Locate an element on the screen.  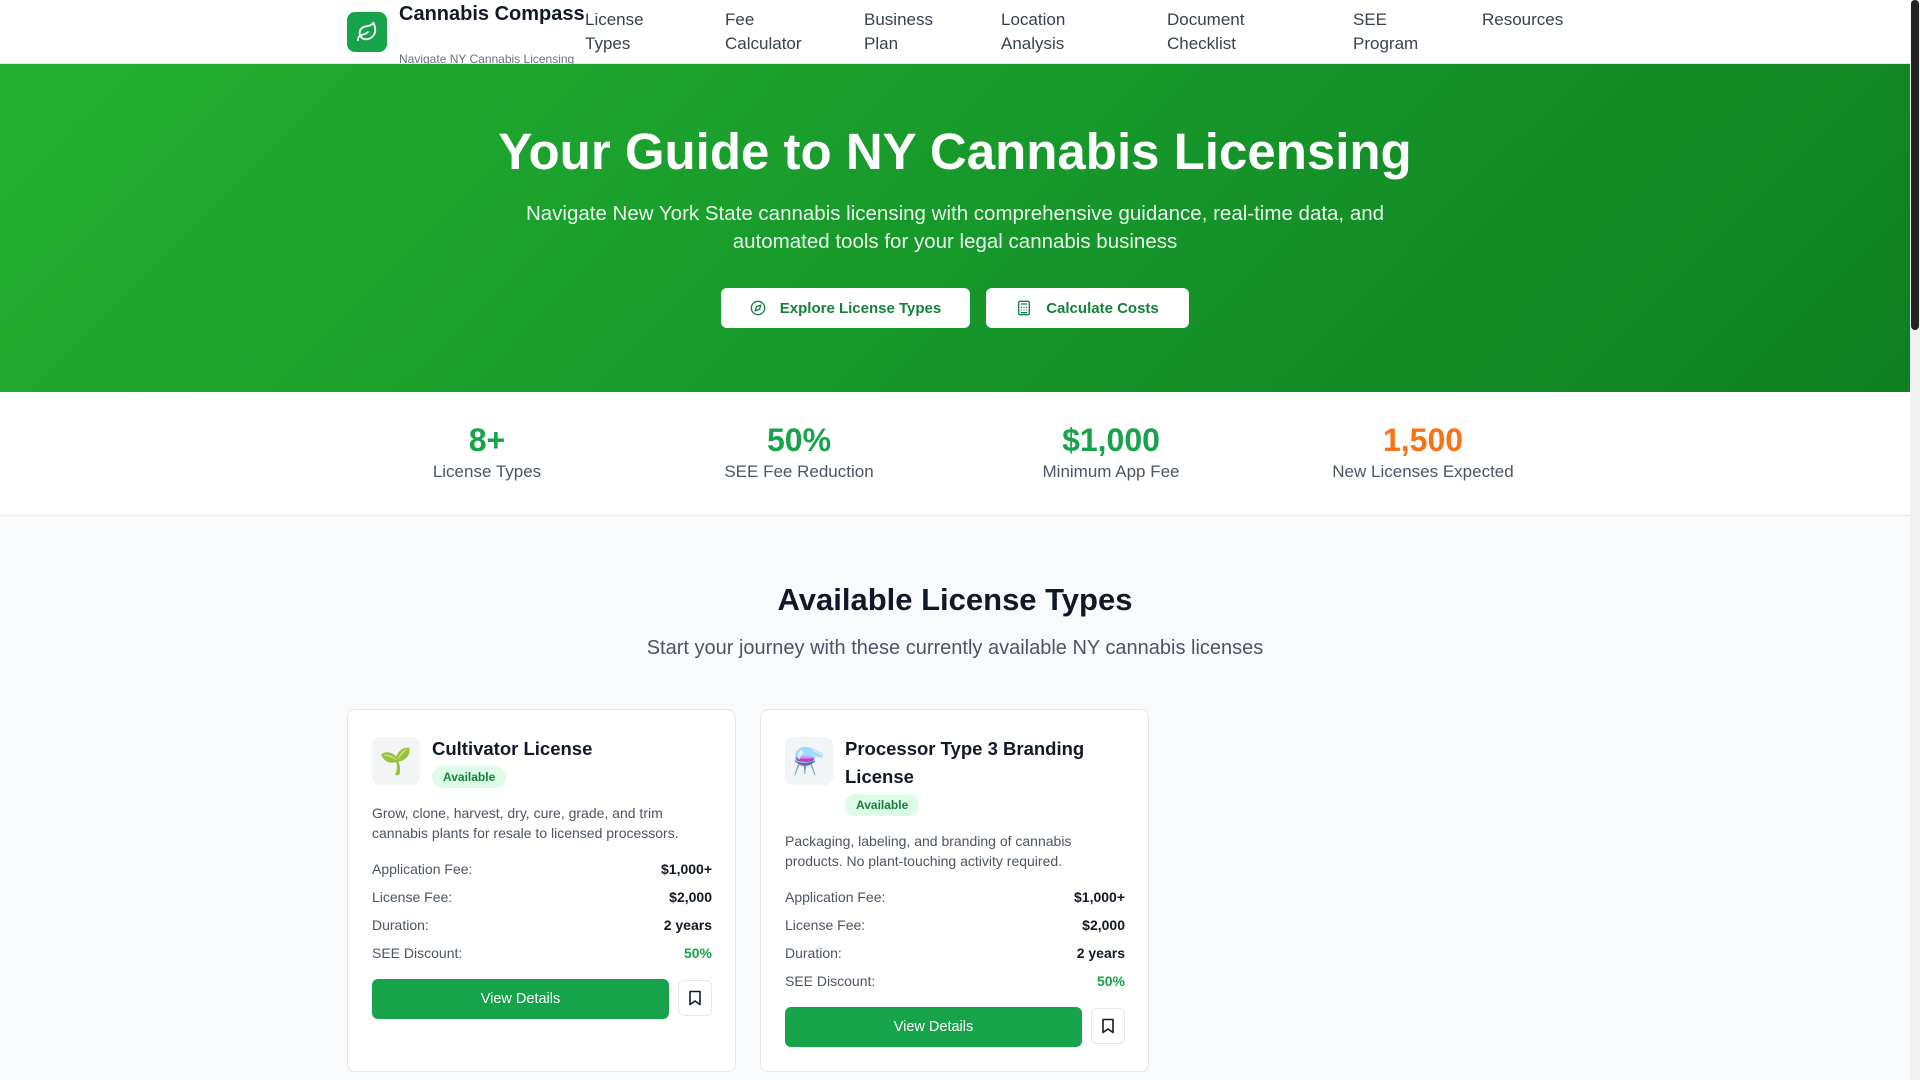
brand-logo is located at coordinates (367, 32).